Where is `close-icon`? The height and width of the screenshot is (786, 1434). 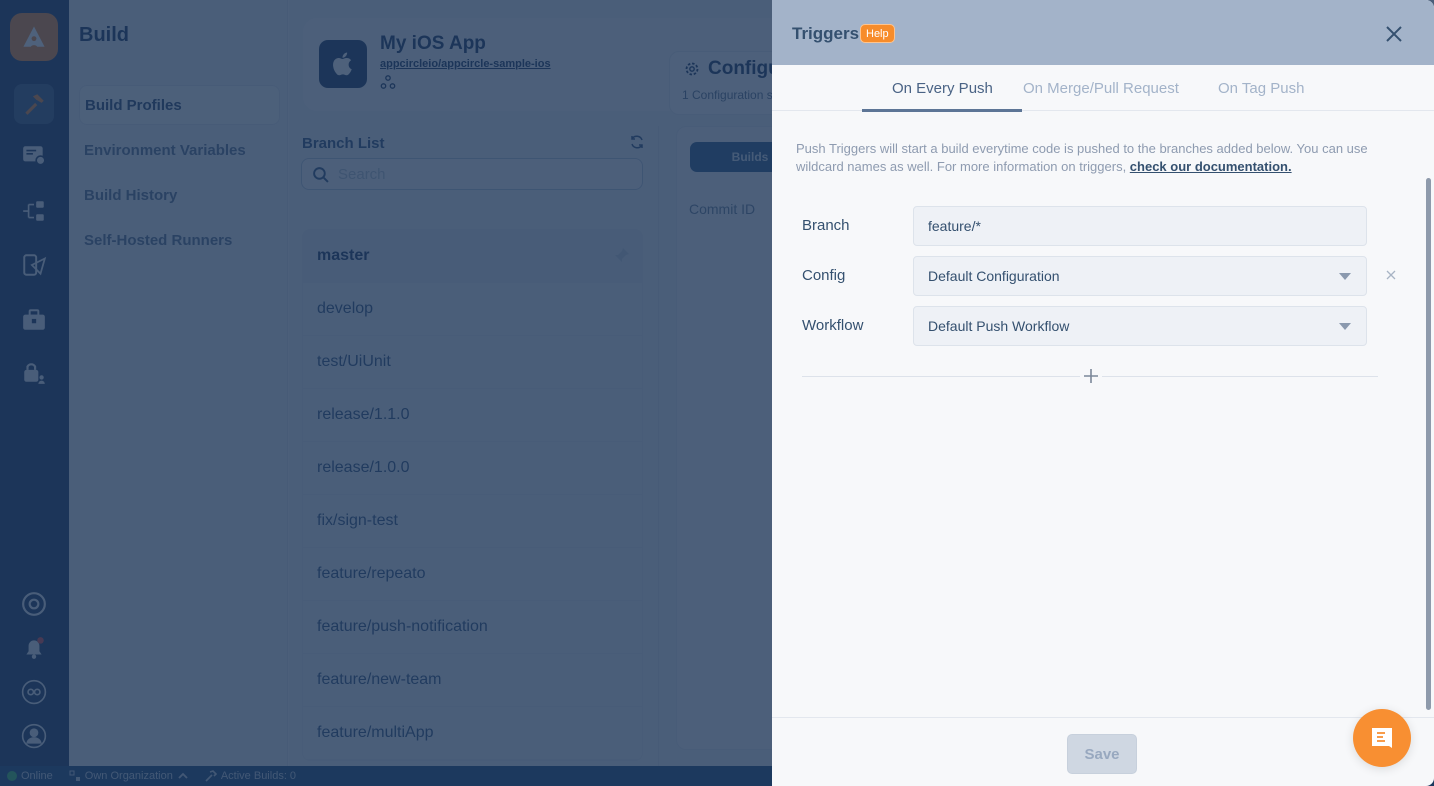
close-icon is located at coordinates (1394, 34).